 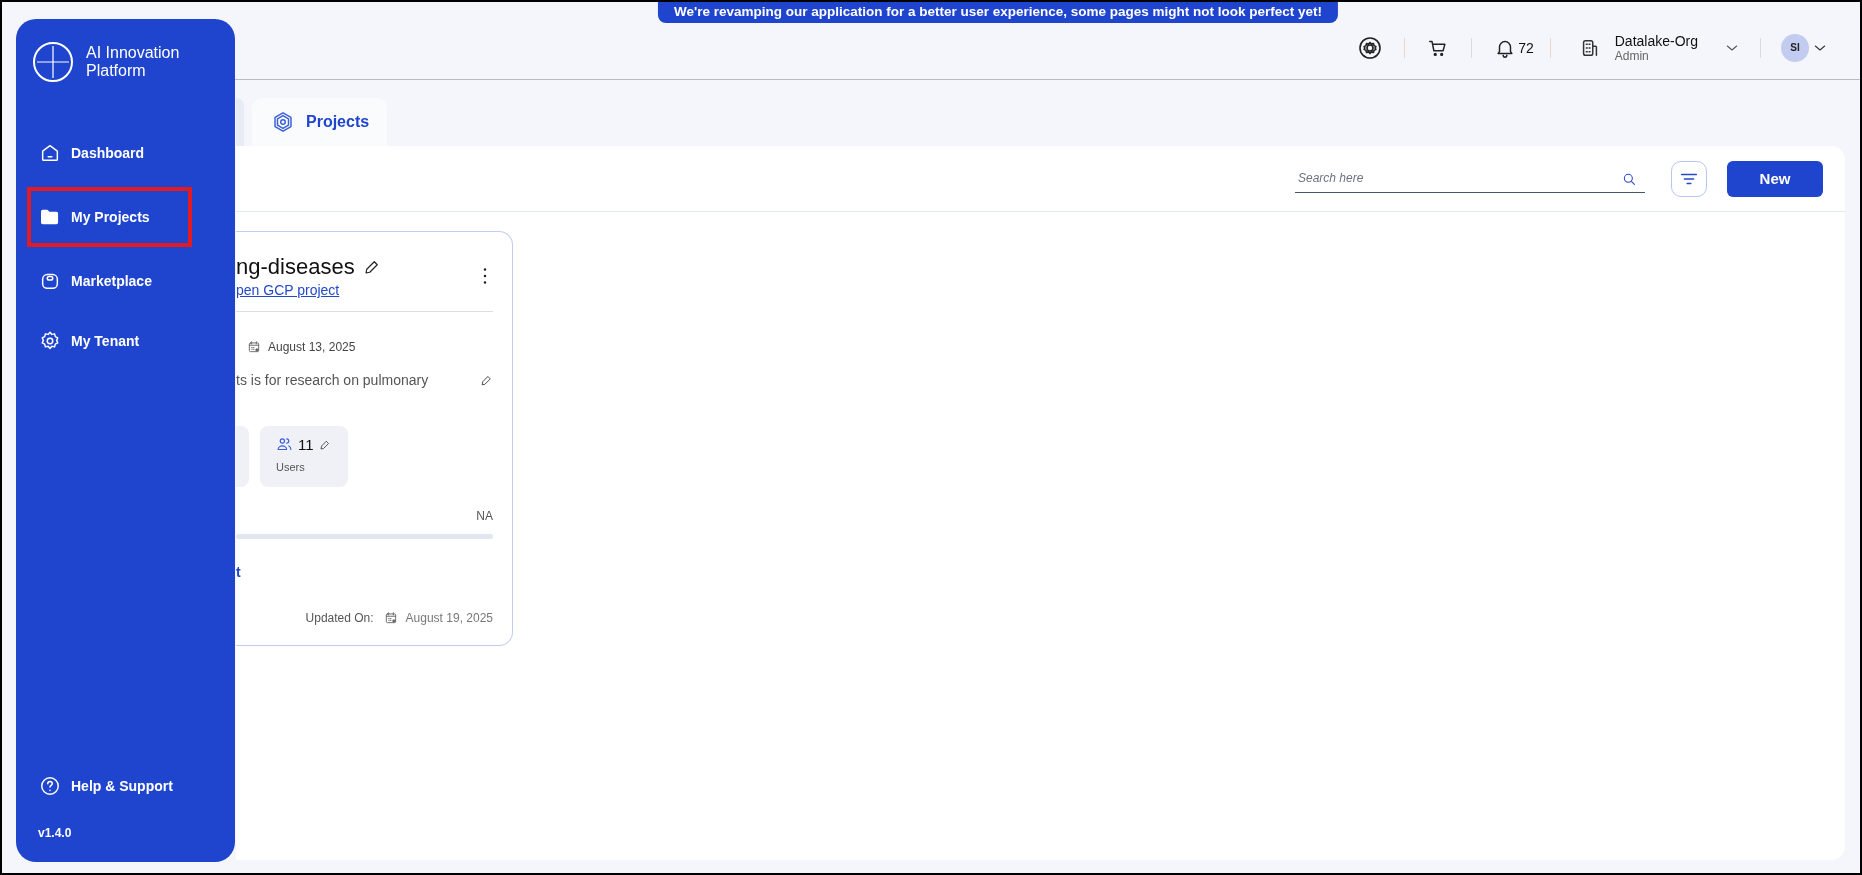 What do you see at coordinates (50, 153) in the screenshot?
I see `home-icon` at bounding box center [50, 153].